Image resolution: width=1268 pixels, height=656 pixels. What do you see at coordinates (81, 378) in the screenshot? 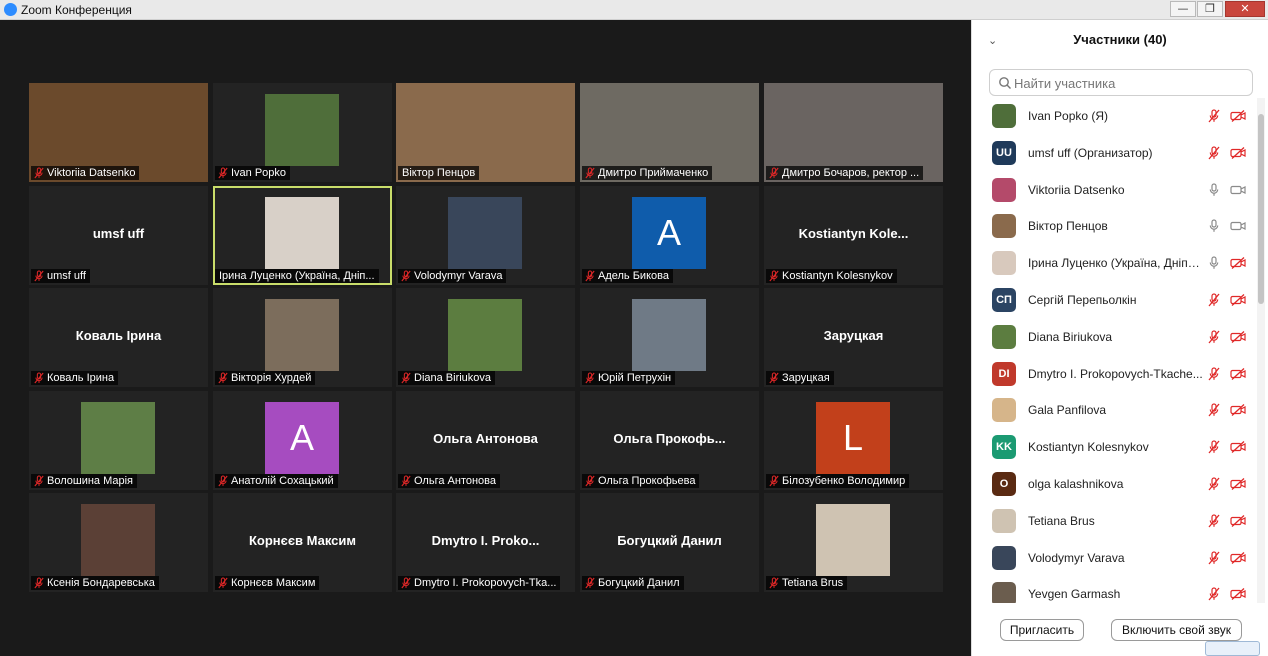
I see `tile-name-text: Коваль Ірина` at bounding box center [81, 378].